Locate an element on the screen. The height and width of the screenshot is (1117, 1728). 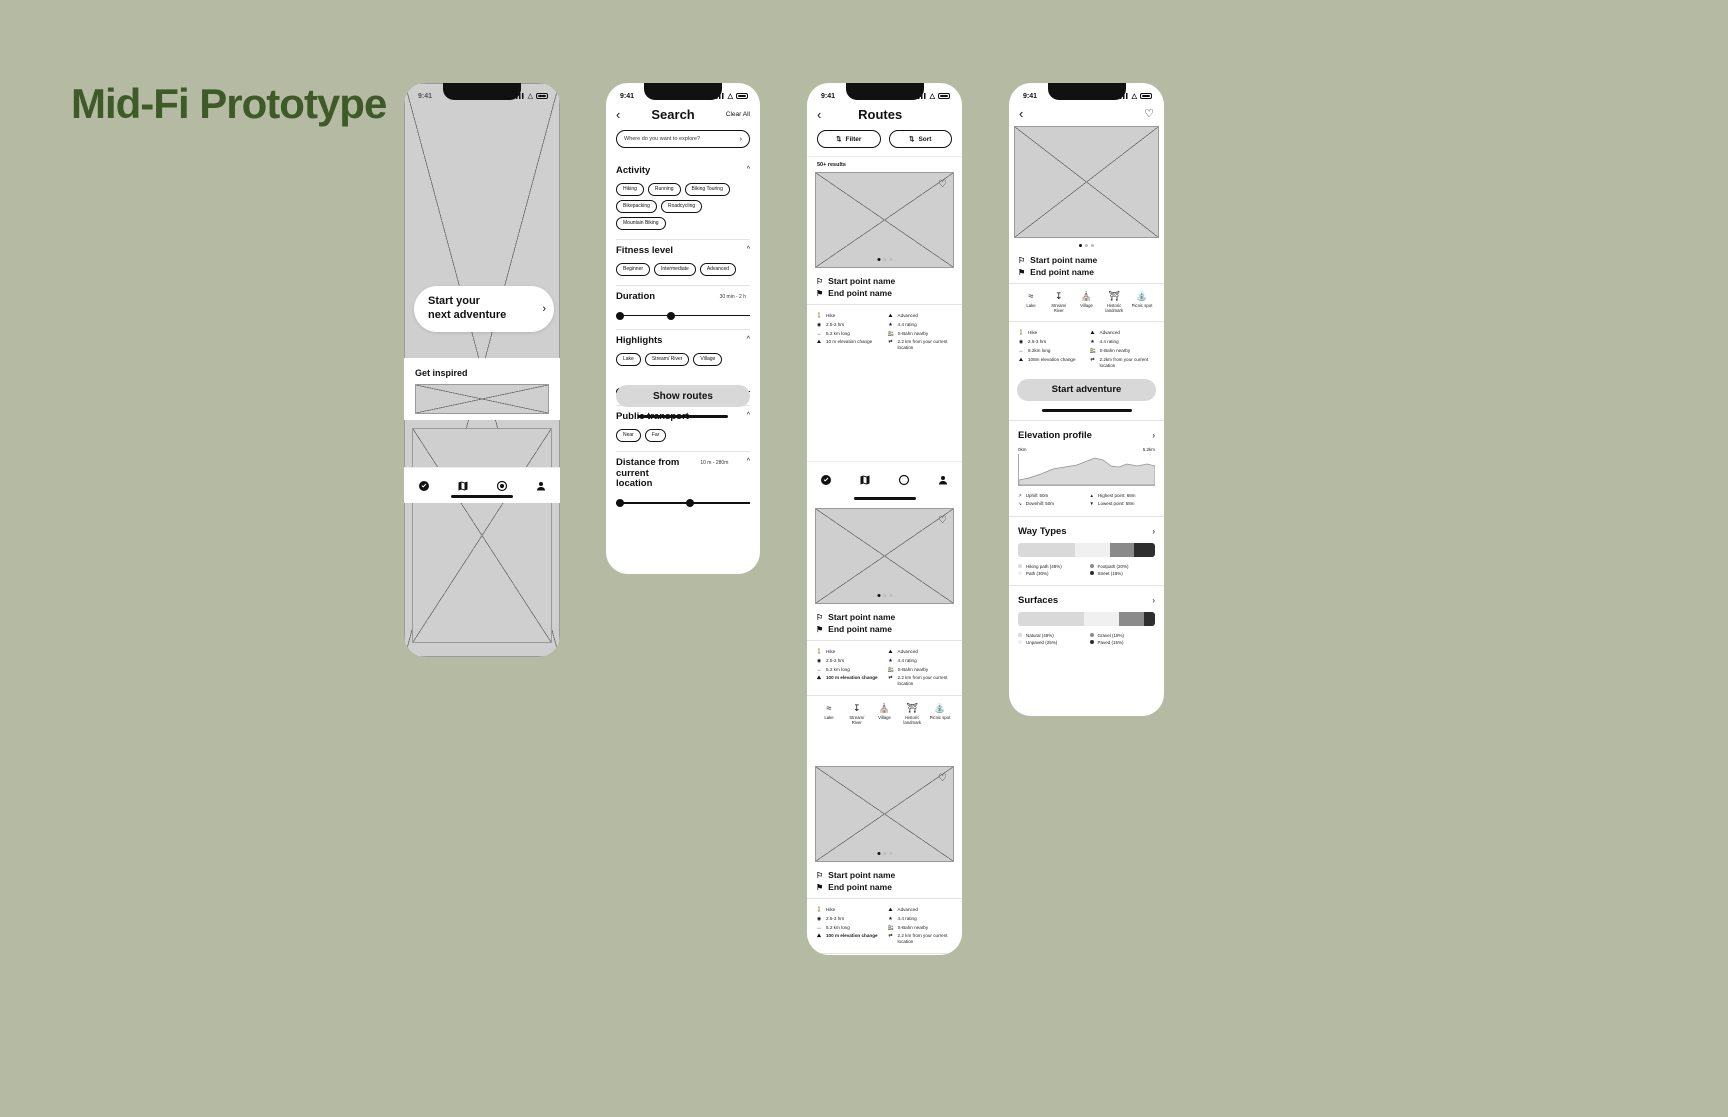
section-title: Surfaces is located at coordinates (1038, 600).